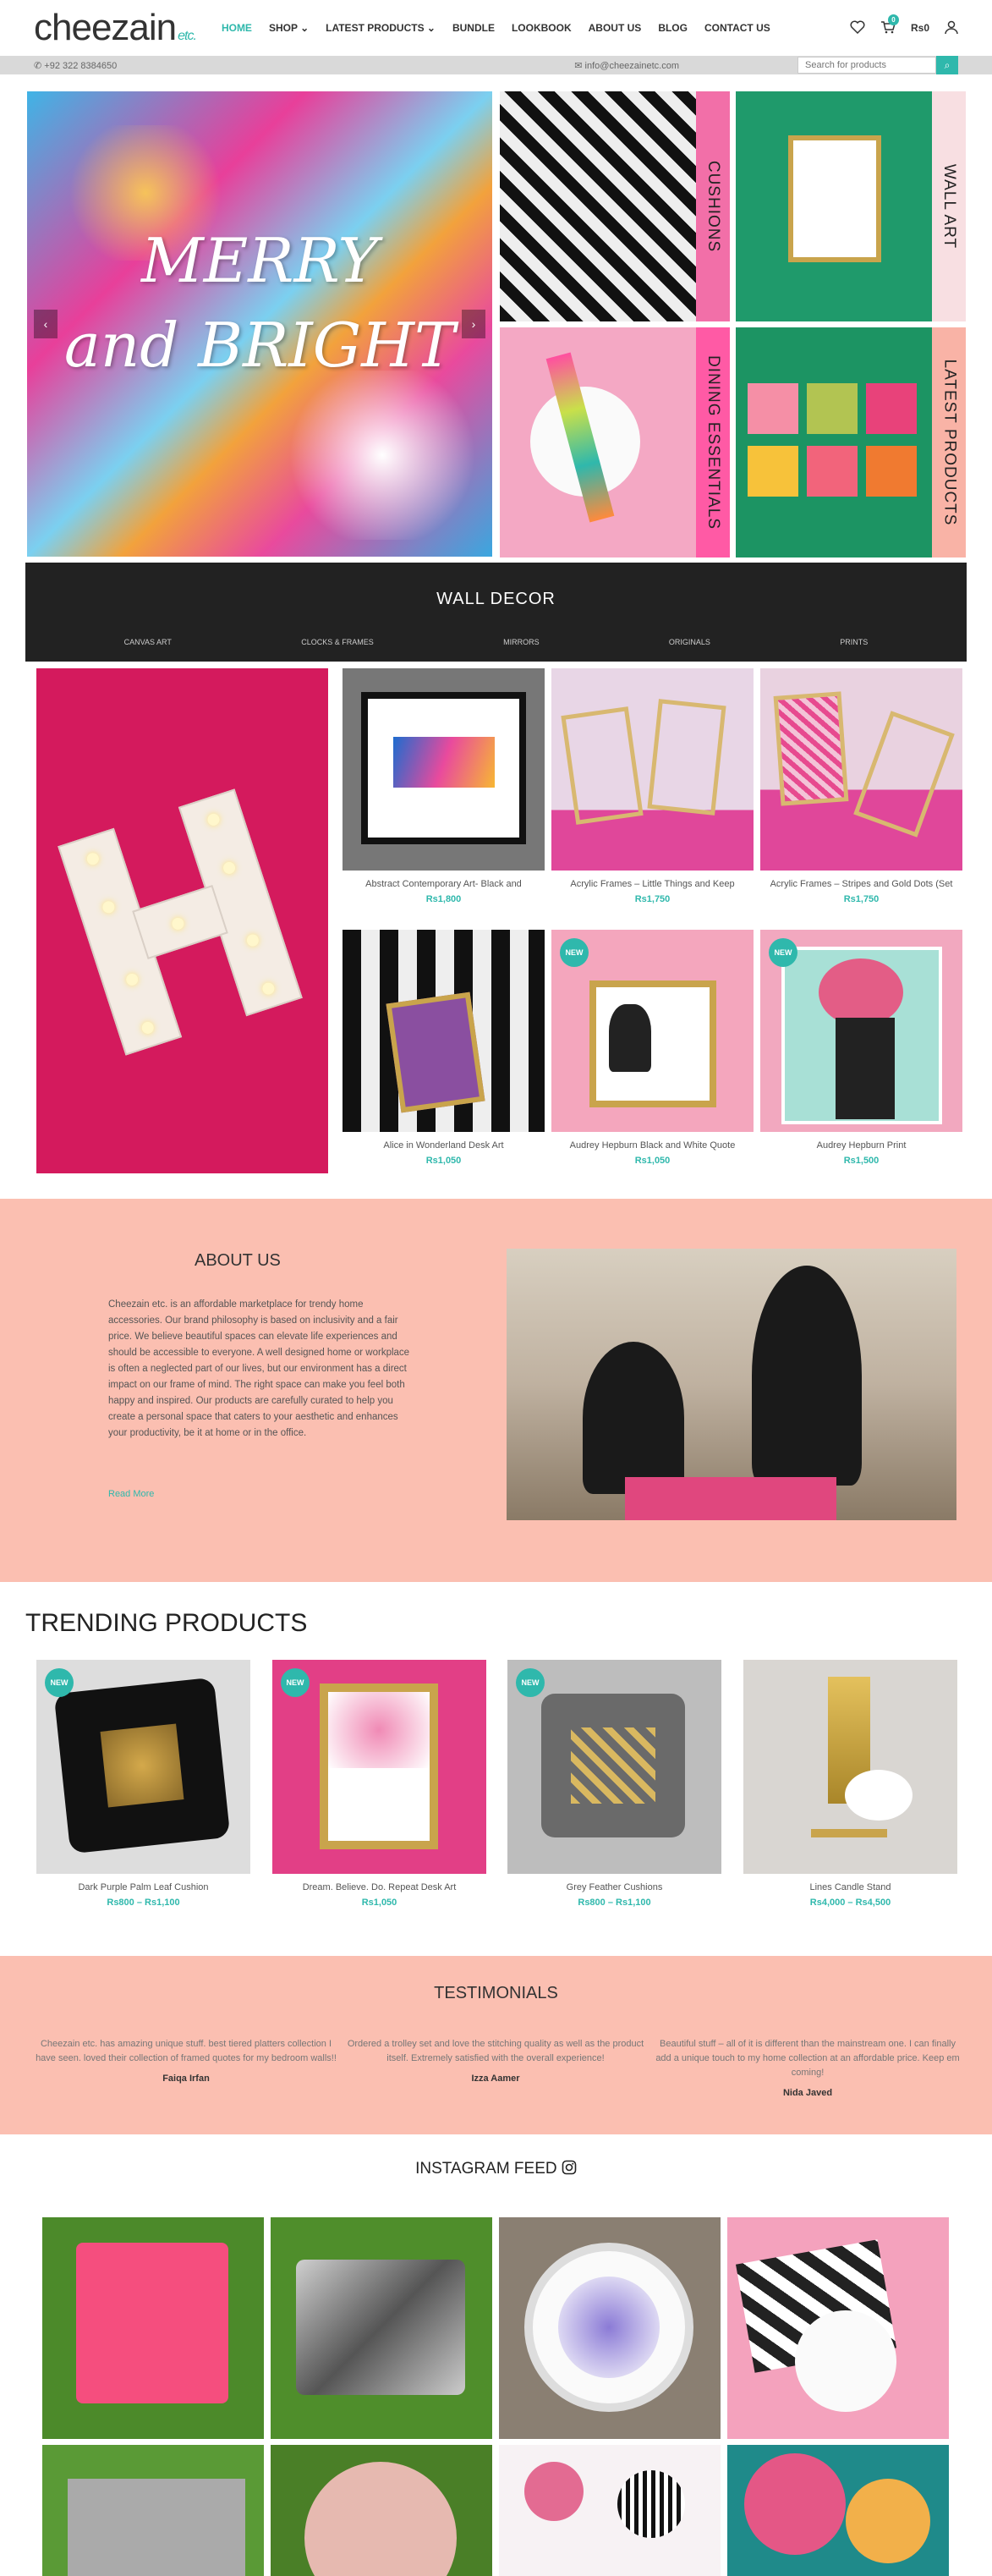  What do you see at coordinates (652, 1145) in the screenshot?
I see `product-name: Audrey Hepburn Black and White Quote` at bounding box center [652, 1145].